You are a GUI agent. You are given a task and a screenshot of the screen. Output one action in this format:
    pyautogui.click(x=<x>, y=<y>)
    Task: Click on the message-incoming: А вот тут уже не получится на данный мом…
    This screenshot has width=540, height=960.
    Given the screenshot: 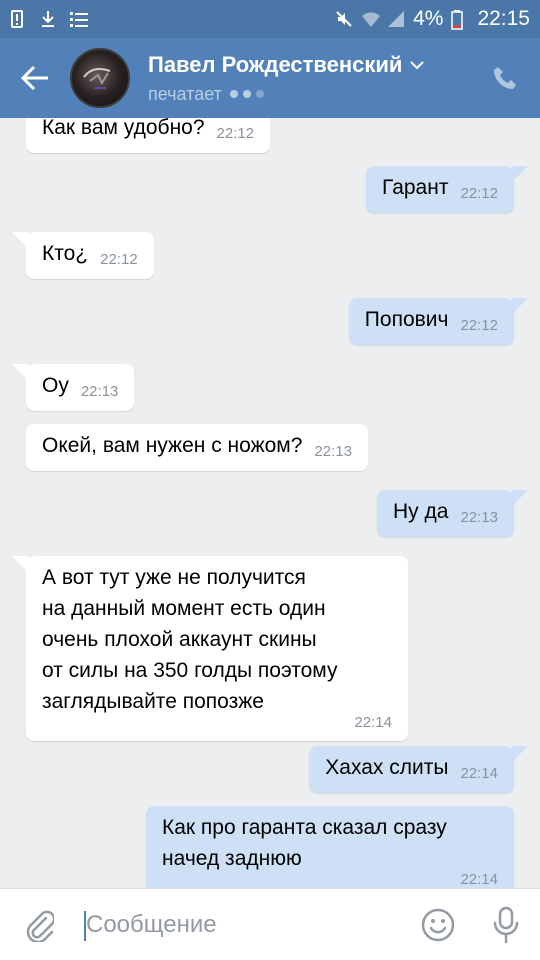 What is the action you would take?
    pyautogui.click(x=210, y=648)
    